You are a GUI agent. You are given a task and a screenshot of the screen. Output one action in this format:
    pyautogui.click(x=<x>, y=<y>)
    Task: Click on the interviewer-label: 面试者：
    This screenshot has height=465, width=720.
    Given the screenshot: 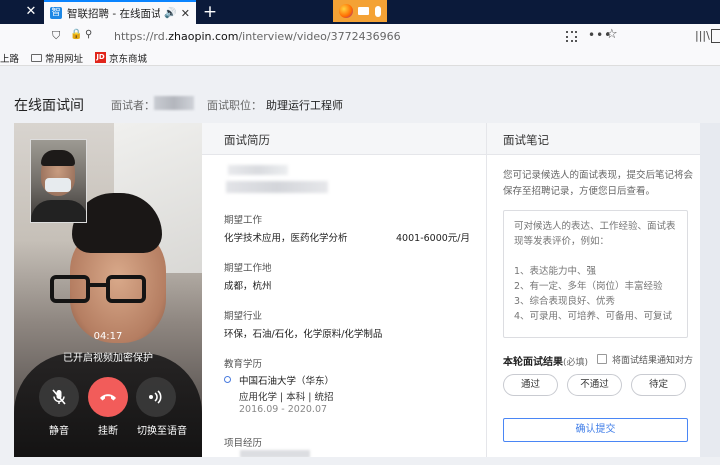 What is the action you would take?
    pyautogui.click(x=133, y=105)
    